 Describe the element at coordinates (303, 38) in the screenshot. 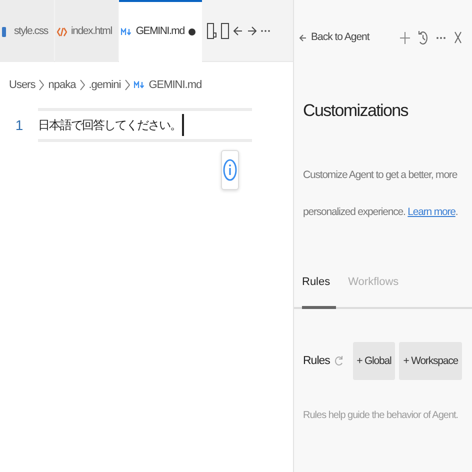

I see `left-arrow-icon` at that location.